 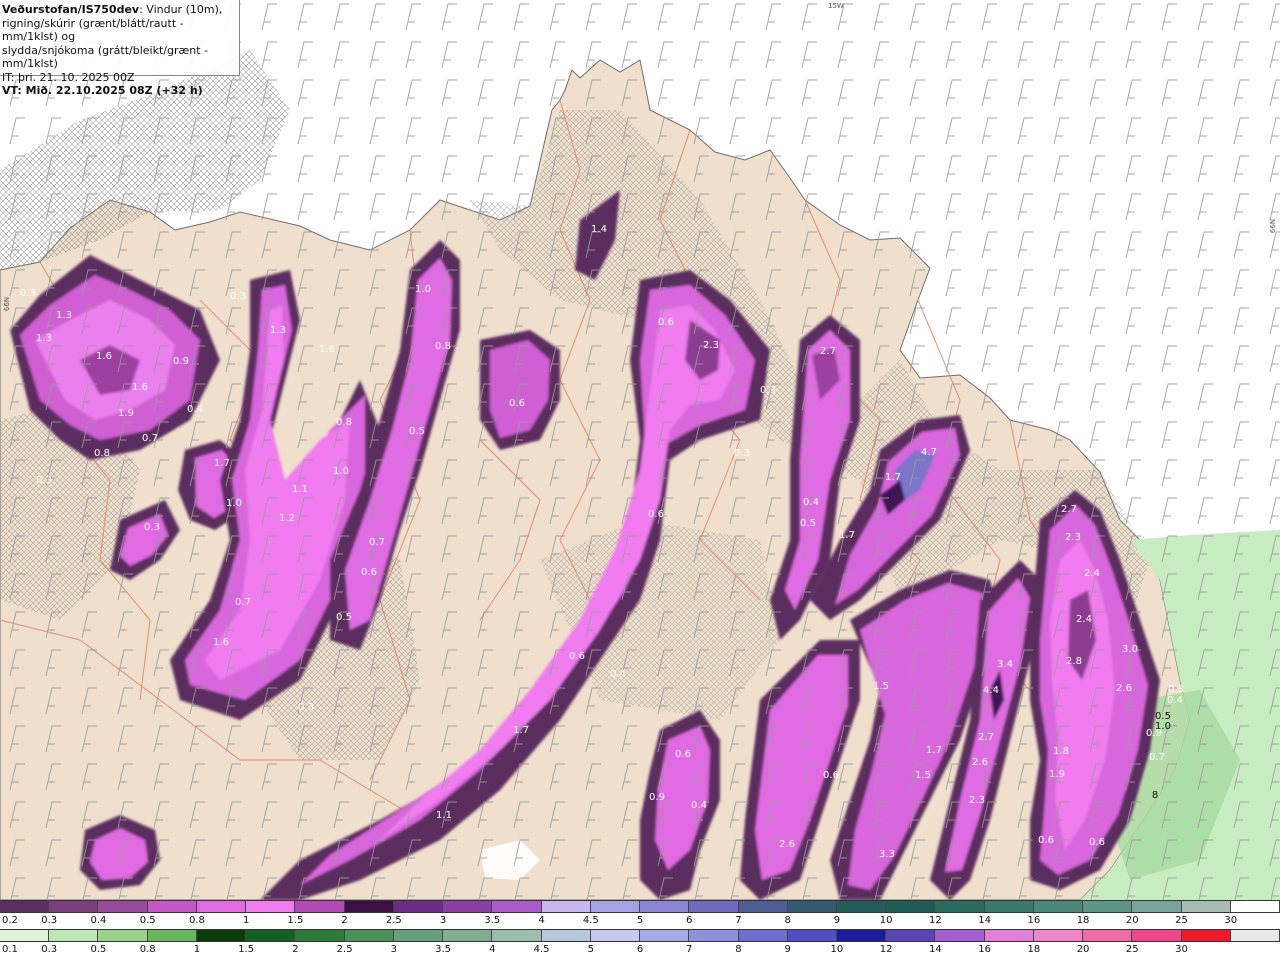 What do you see at coordinates (689, 949) in the screenshot?
I see `legend-rain-label: 7` at bounding box center [689, 949].